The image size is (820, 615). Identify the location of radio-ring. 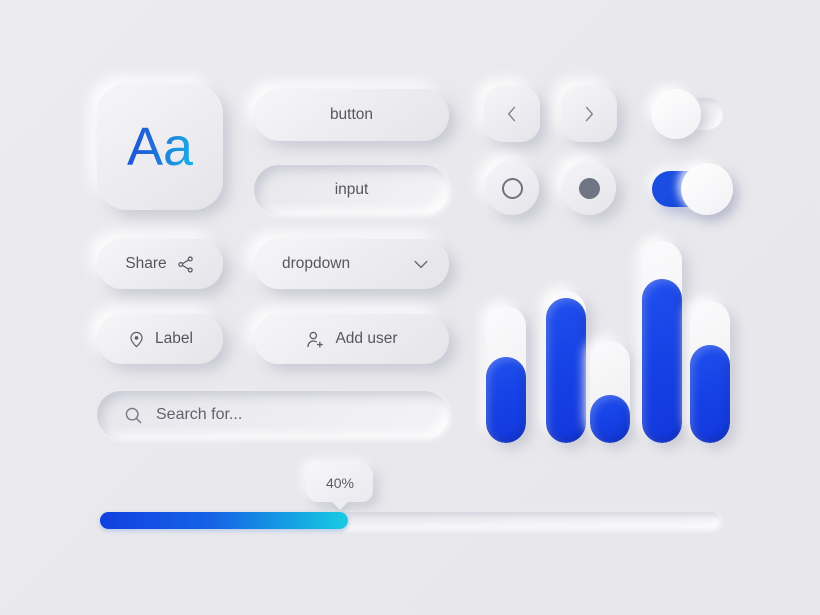
(512, 188).